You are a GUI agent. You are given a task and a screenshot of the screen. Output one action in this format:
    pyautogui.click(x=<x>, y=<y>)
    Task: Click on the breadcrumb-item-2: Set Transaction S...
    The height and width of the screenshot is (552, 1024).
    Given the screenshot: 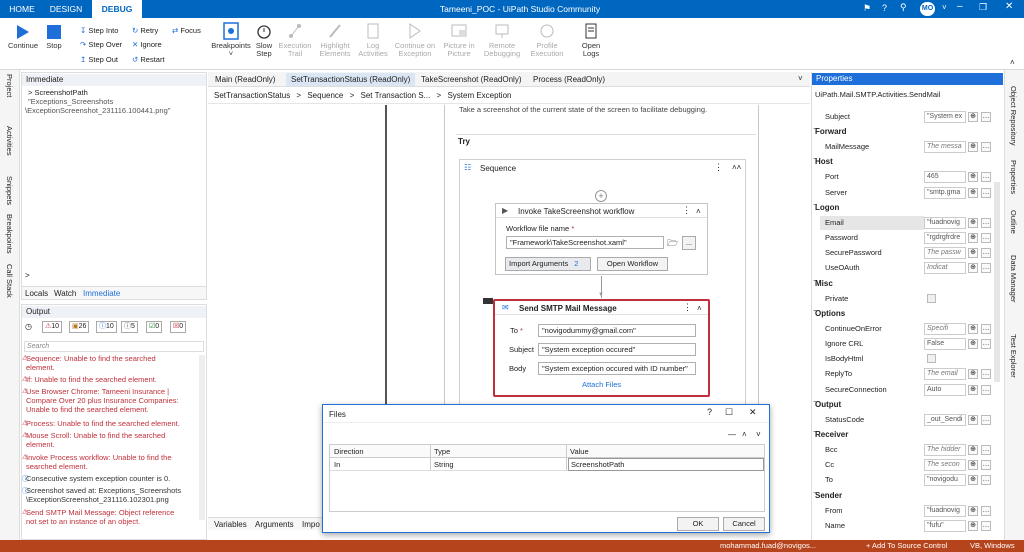 What is the action you would take?
    pyautogui.click(x=396, y=95)
    